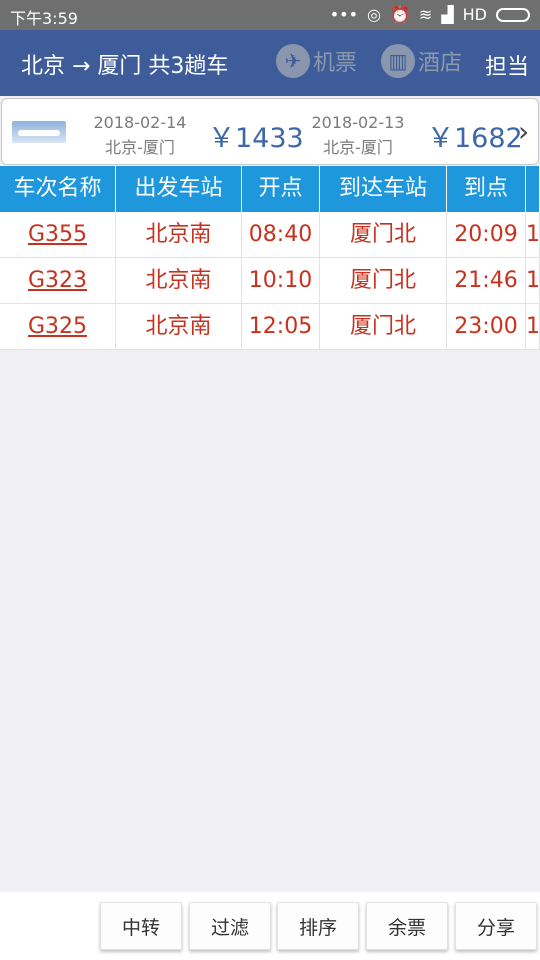  What do you see at coordinates (523, 131) in the screenshot?
I see `chevron-right-icon: ›` at bounding box center [523, 131].